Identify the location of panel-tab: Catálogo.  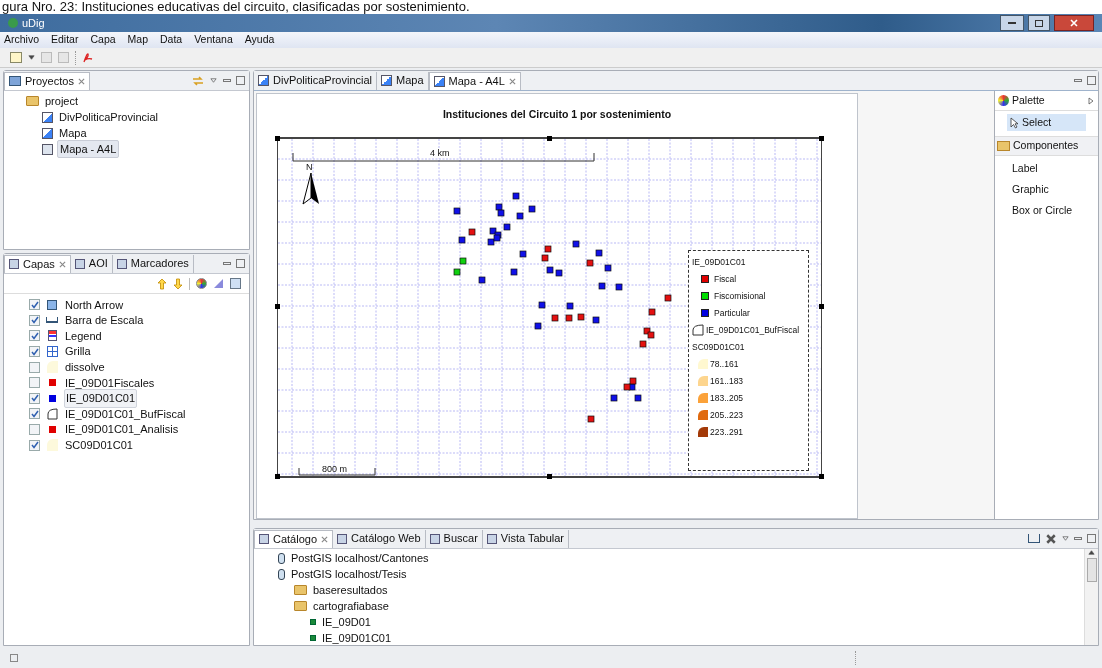
(294, 538).